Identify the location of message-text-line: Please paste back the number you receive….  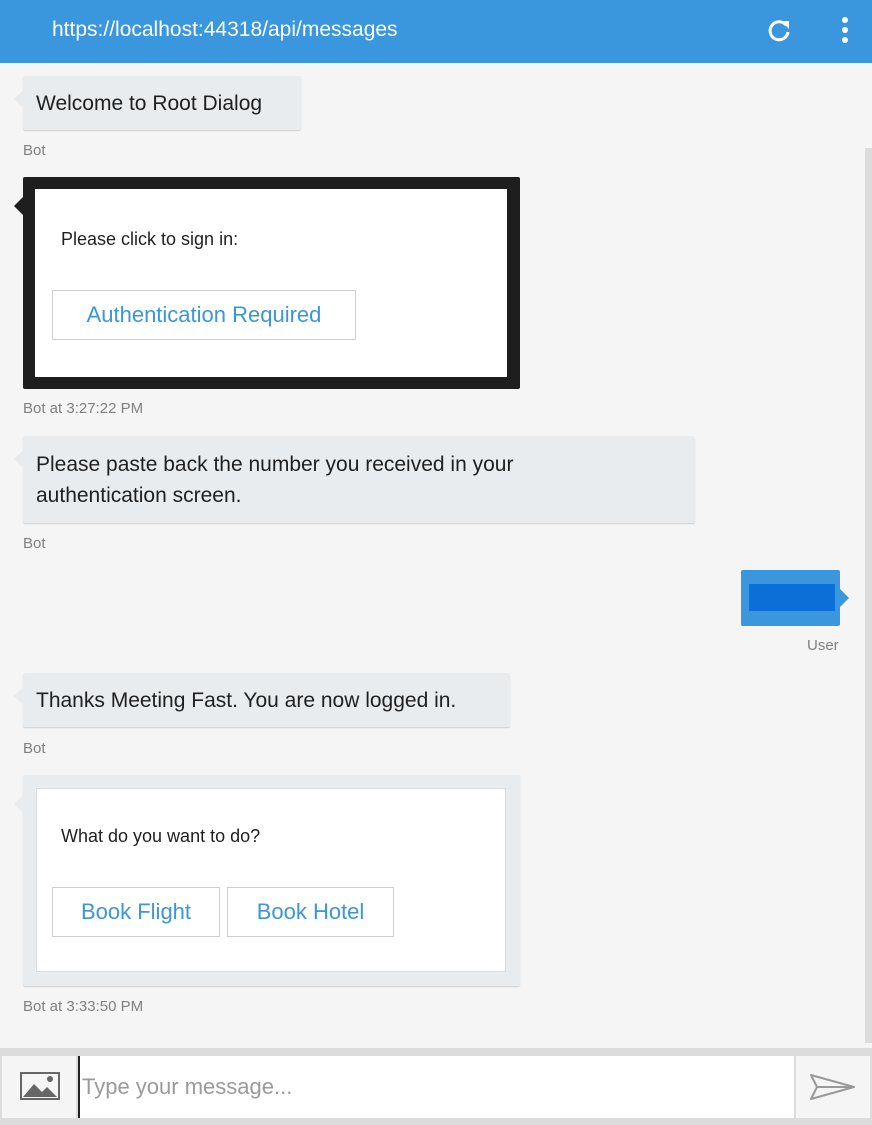
(275, 464).